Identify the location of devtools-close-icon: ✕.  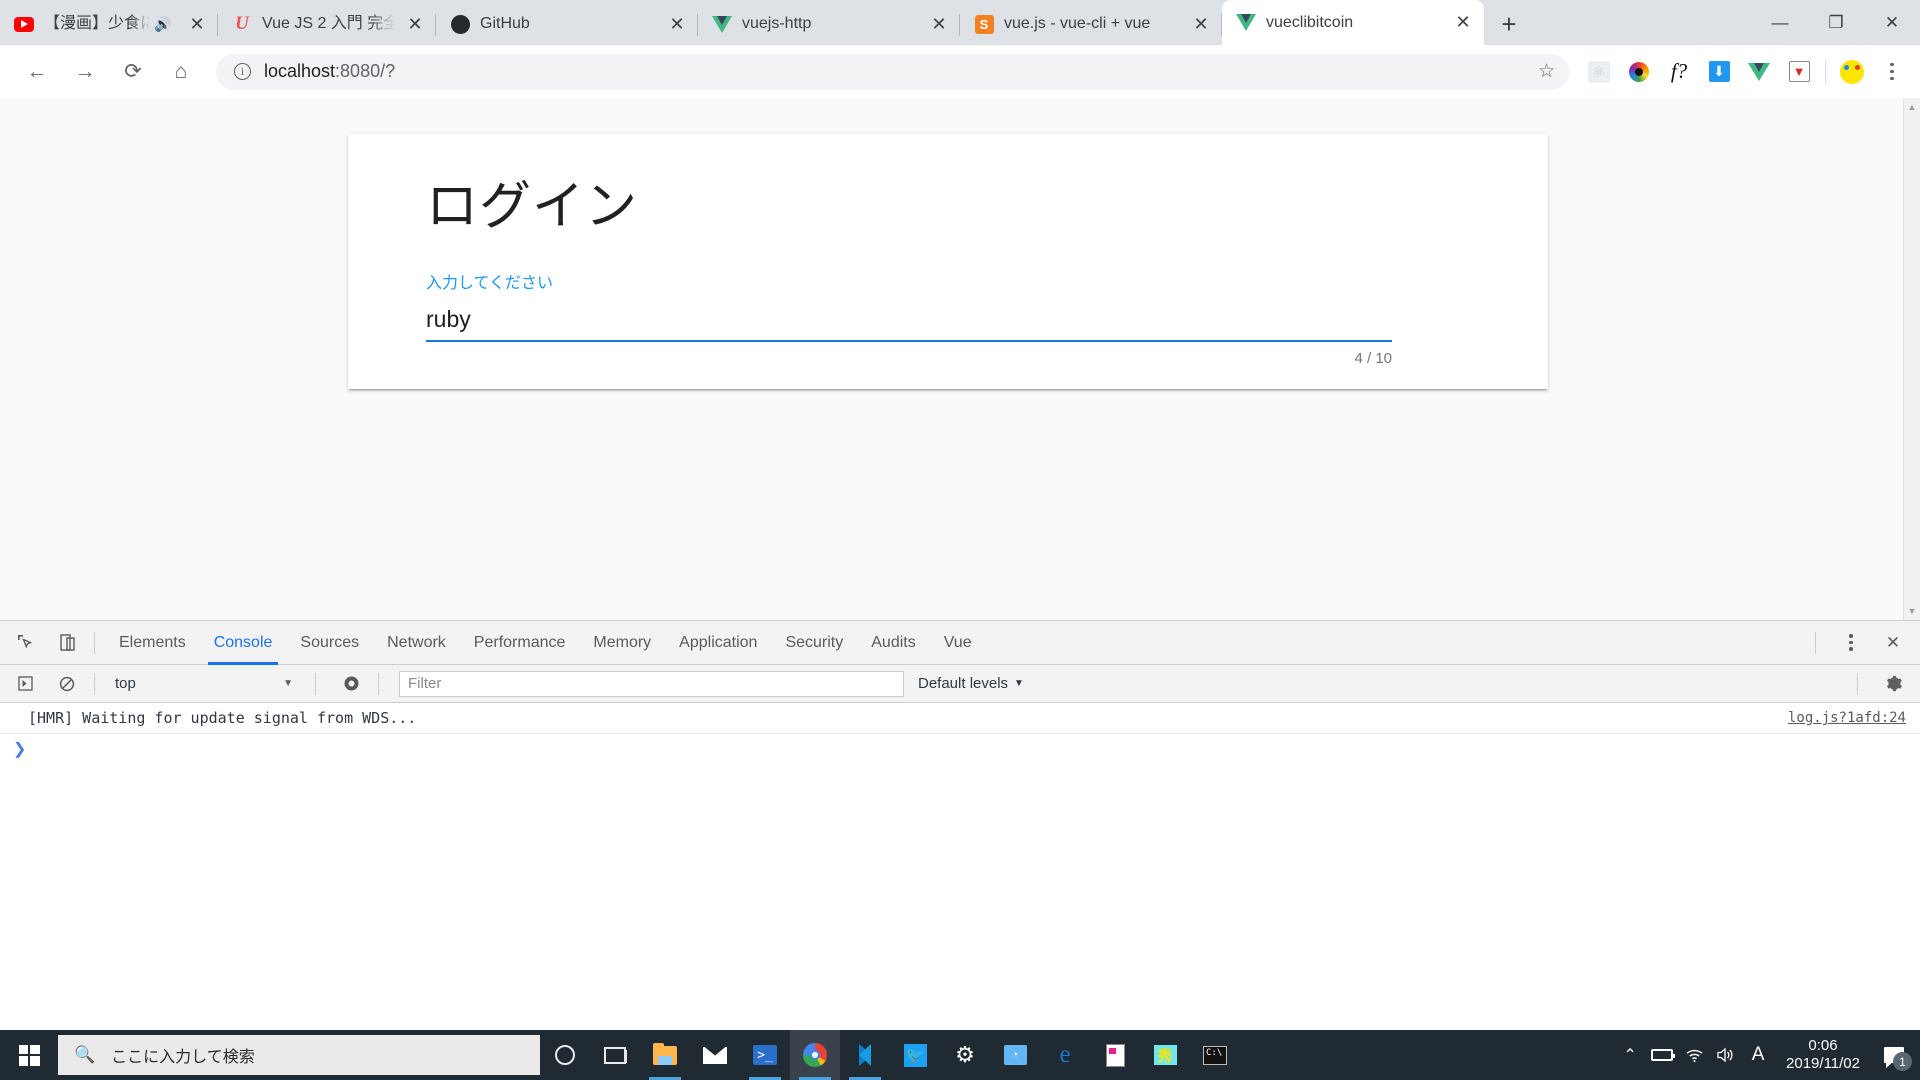
(1893, 643).